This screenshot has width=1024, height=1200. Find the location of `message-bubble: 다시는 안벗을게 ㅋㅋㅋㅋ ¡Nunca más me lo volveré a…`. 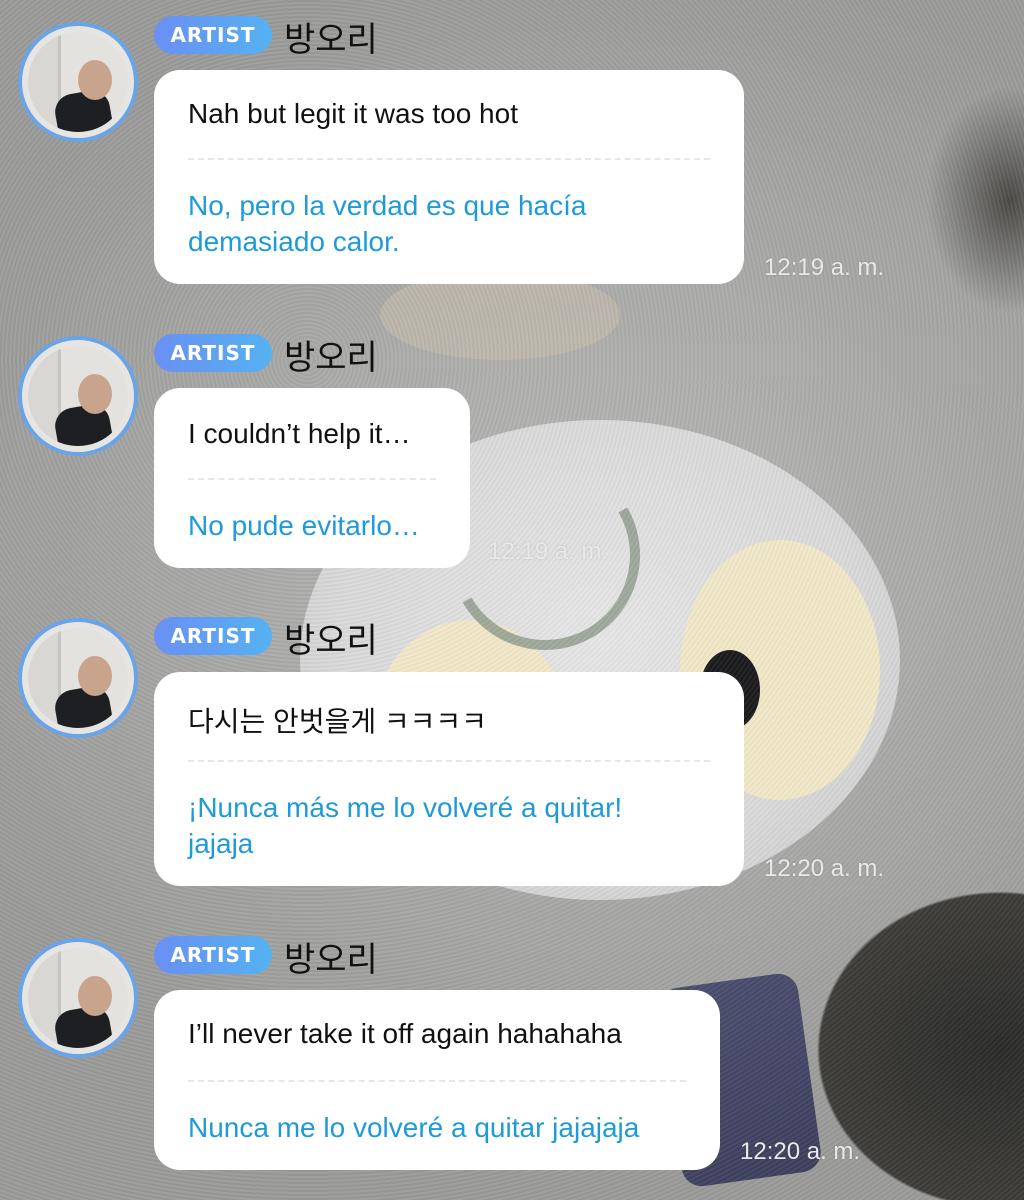

message-bubble: 다시는 안벗을게 ㅋㅋㅋㅋ ¡Nunca más me lo volveré a… is located at coordinates (449, 779).